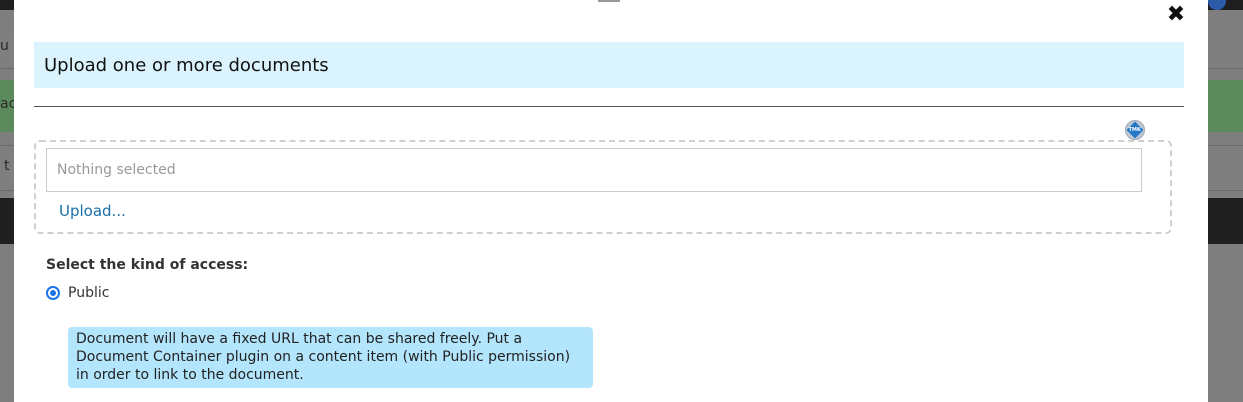 Image resolution: width=1243 pixels, height=402 pixels. I want to click on tmk-badge-icon: TMK, so click(1135, 130).